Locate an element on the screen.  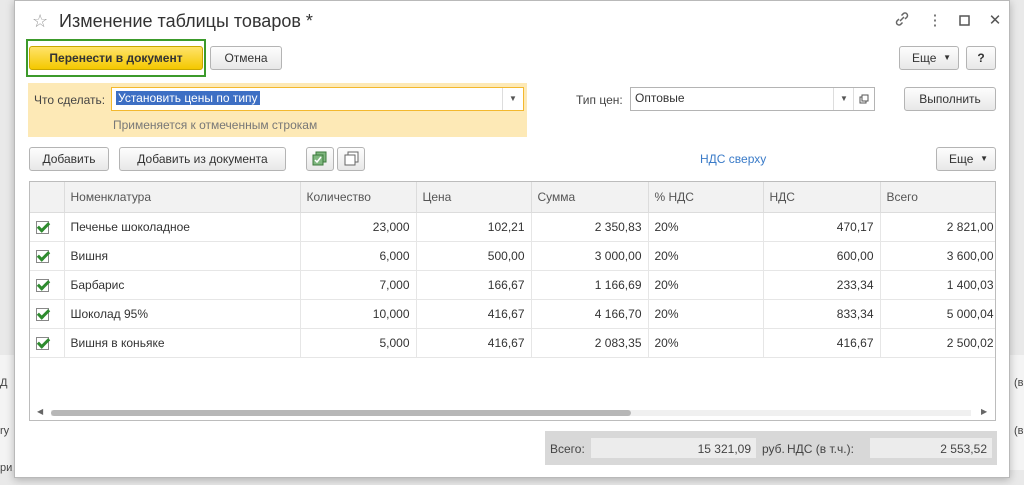
cell-total: 3 600,00 is located at coordinates (937, 256).